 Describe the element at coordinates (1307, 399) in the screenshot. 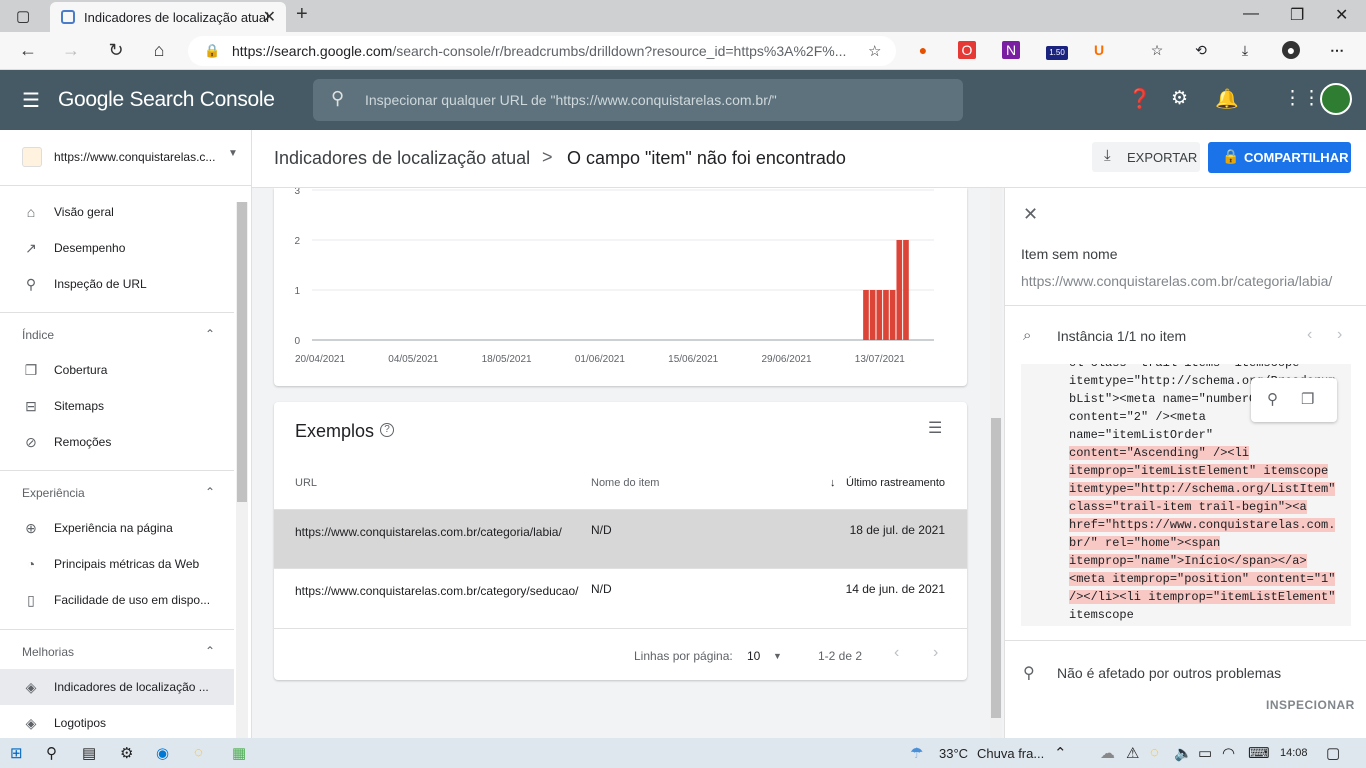

I see `copy-icon: ❐` at that location.